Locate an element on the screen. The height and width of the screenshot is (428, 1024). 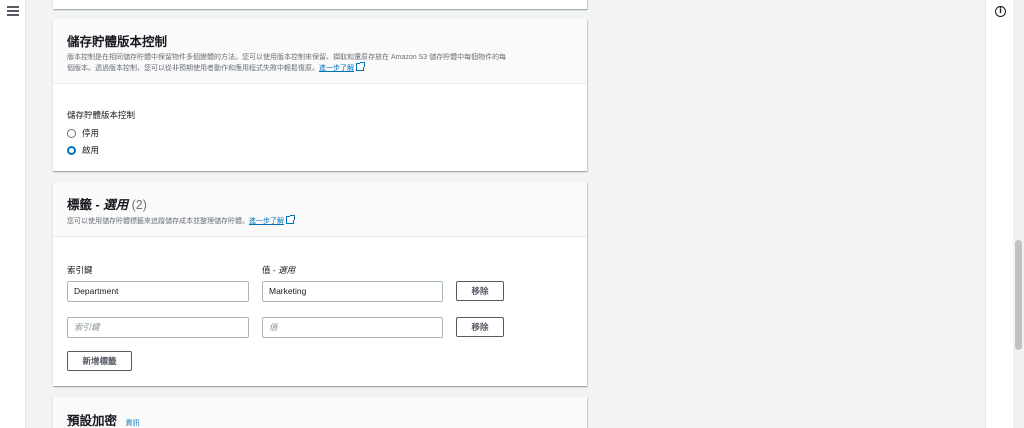
tag-key-input: 索引鍵 is located at coordinates (158, 327).